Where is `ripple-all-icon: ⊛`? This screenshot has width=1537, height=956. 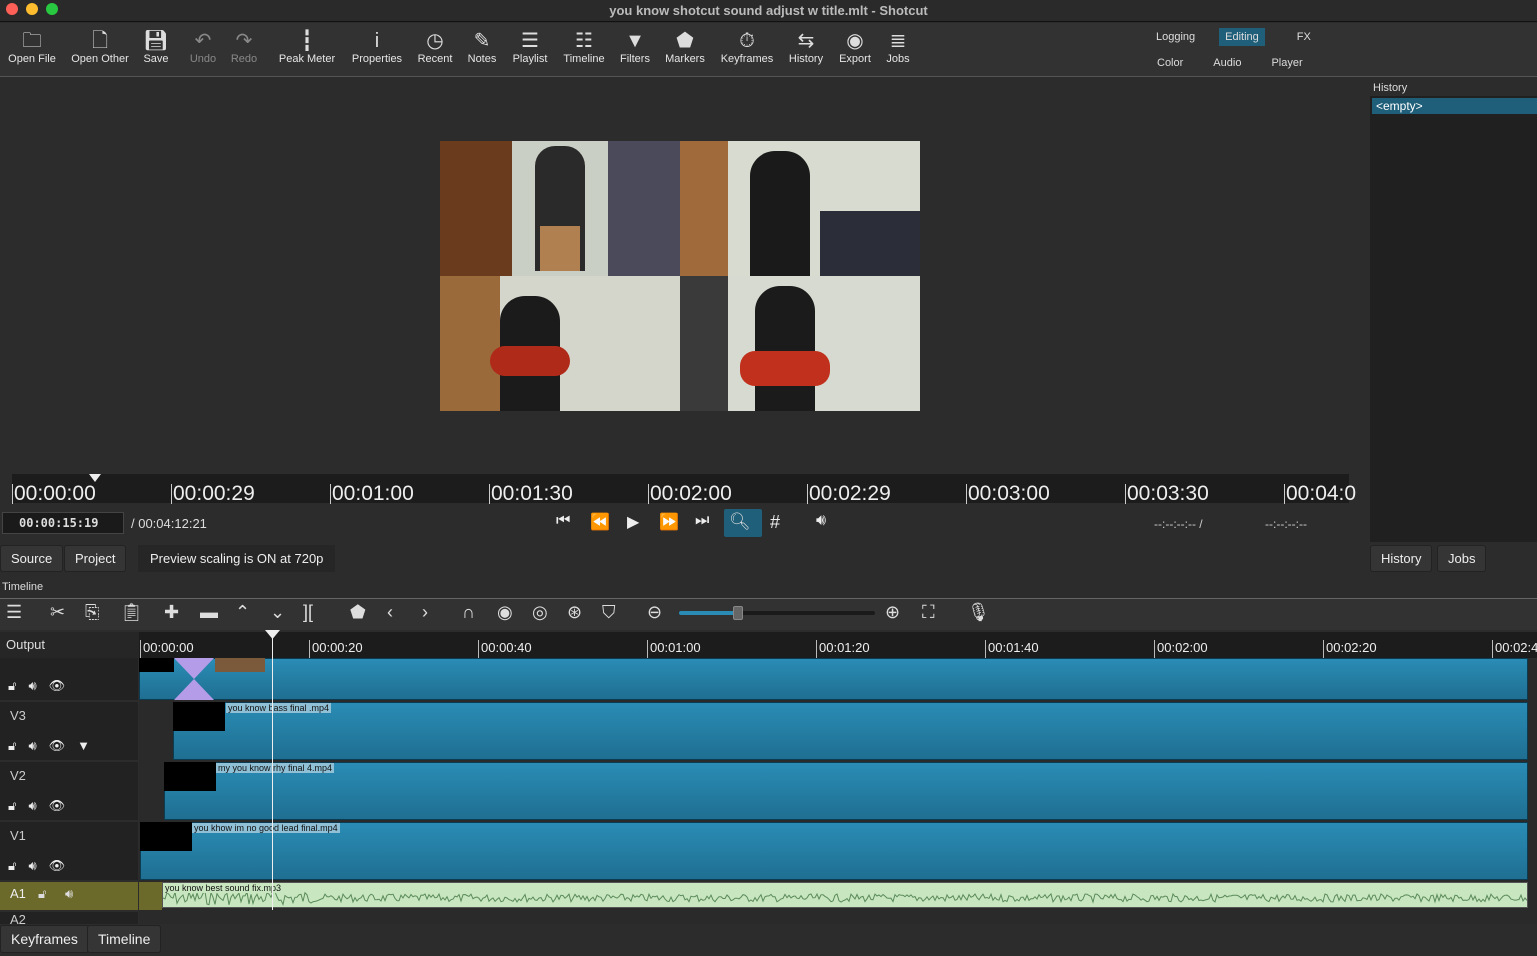 ripple-all-icon: ⊛ is located at coordinates (574, 612).